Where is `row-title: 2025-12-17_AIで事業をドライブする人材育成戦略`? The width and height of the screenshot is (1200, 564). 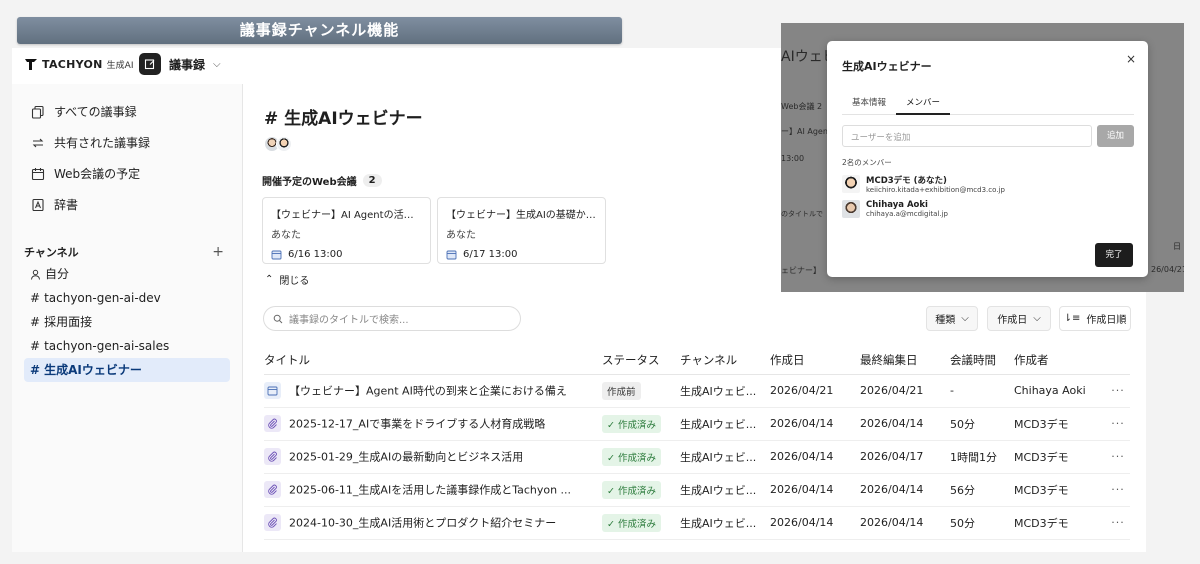 row-title: 2025-12-17_AIで事業をドライブする人材育成戦略 is located at coordinates (417, 424).